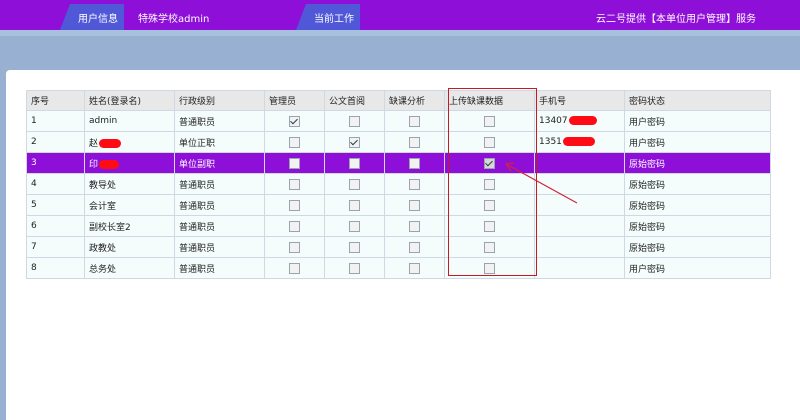 Image resolution: width=800 pixels, height=420 pixels. I want to click on arrow-head, so click(509, 167).